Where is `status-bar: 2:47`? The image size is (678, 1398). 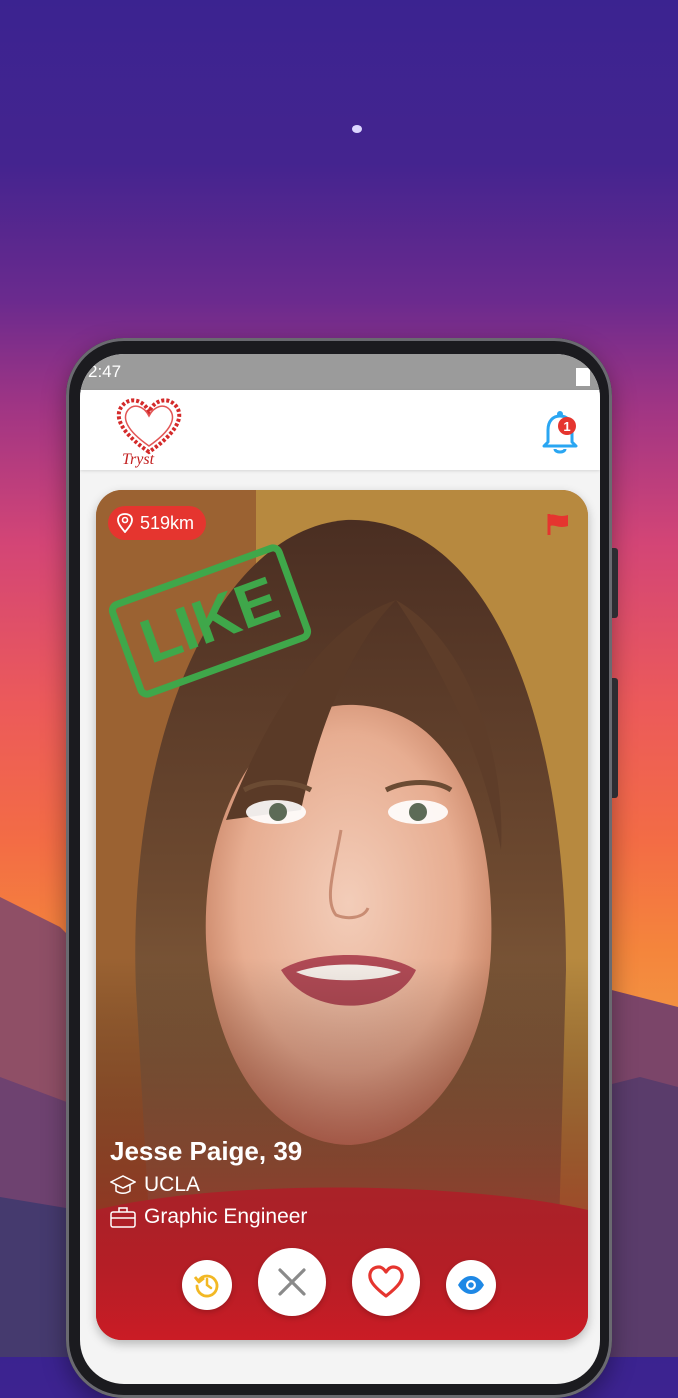 status-bar: 2:47 is located at coordinates (340, 372).